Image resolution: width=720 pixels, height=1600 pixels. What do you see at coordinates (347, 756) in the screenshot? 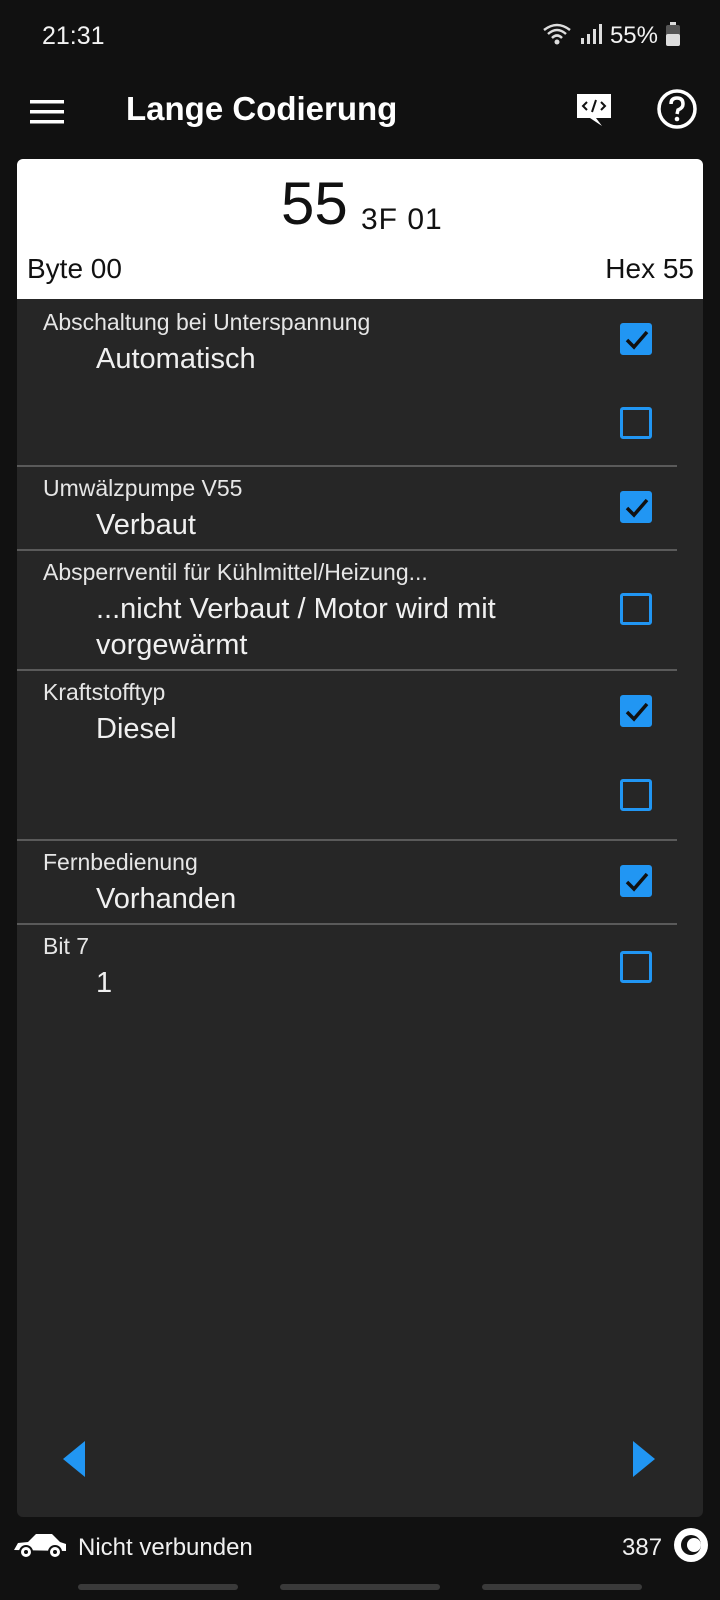
I see `bit-row-fuel-type: Kraftstofftyp Diesel` at bounding box center [347, 756].